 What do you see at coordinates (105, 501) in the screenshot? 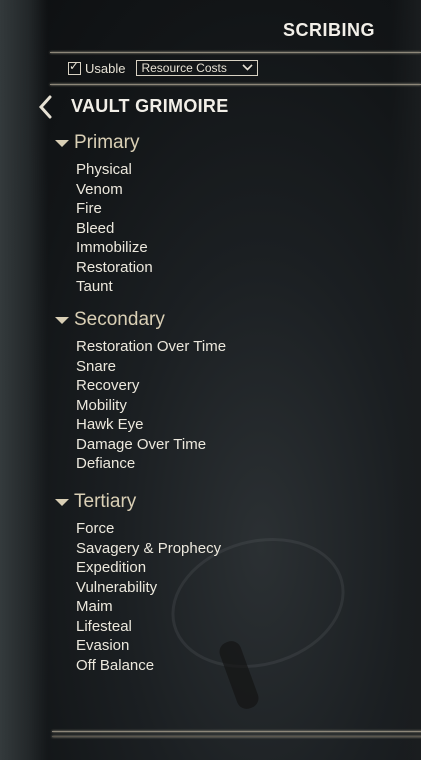
I see `section-title: Tertiary` at bounding box center [105, 501].